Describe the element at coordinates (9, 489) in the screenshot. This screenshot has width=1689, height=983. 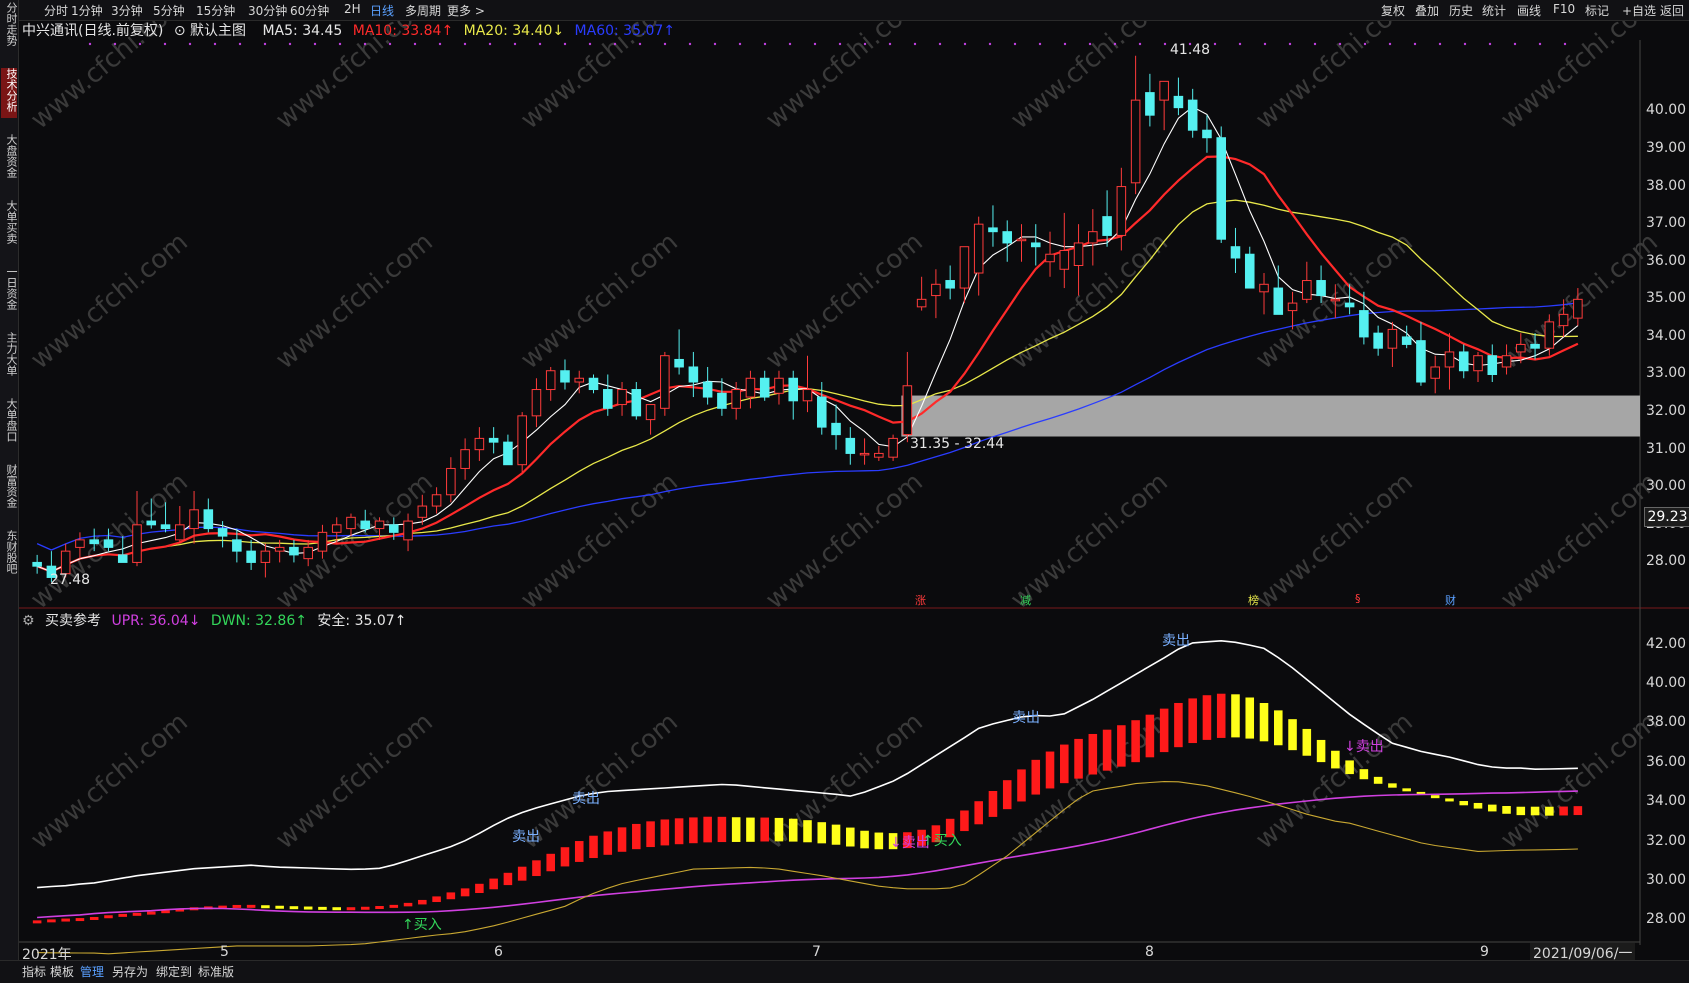
I see `sidebar-tab-7: 财富资金` at that location.